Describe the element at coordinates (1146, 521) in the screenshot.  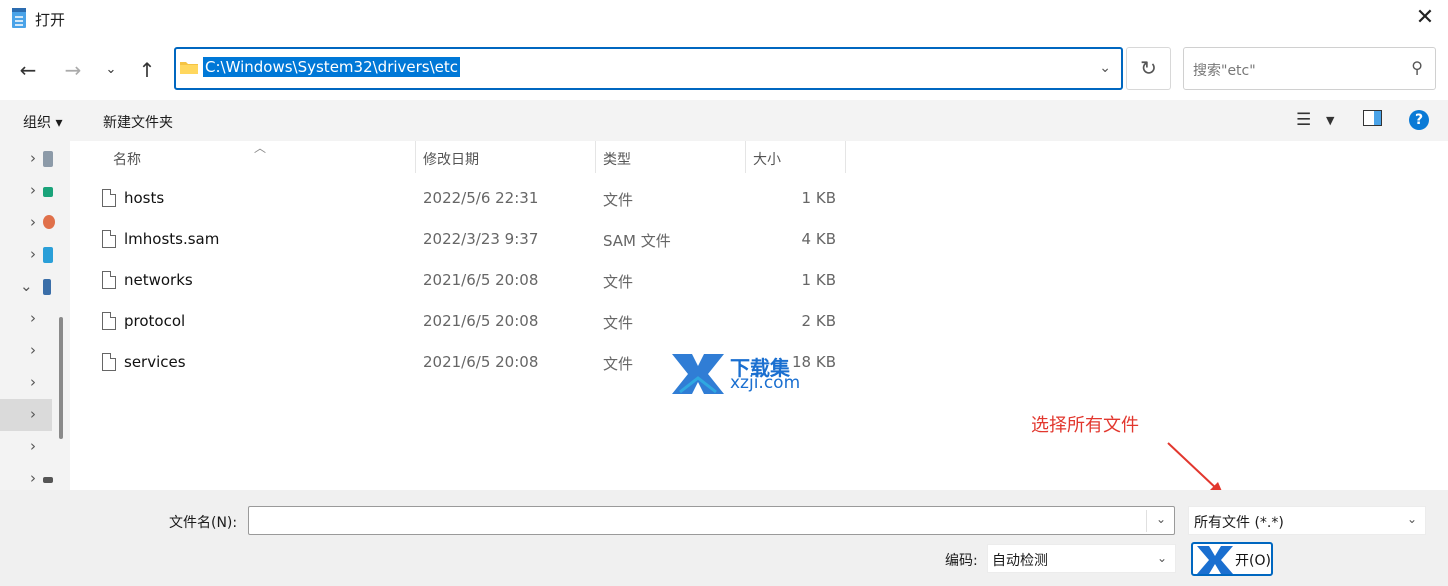
I see `field-divider` at that location.